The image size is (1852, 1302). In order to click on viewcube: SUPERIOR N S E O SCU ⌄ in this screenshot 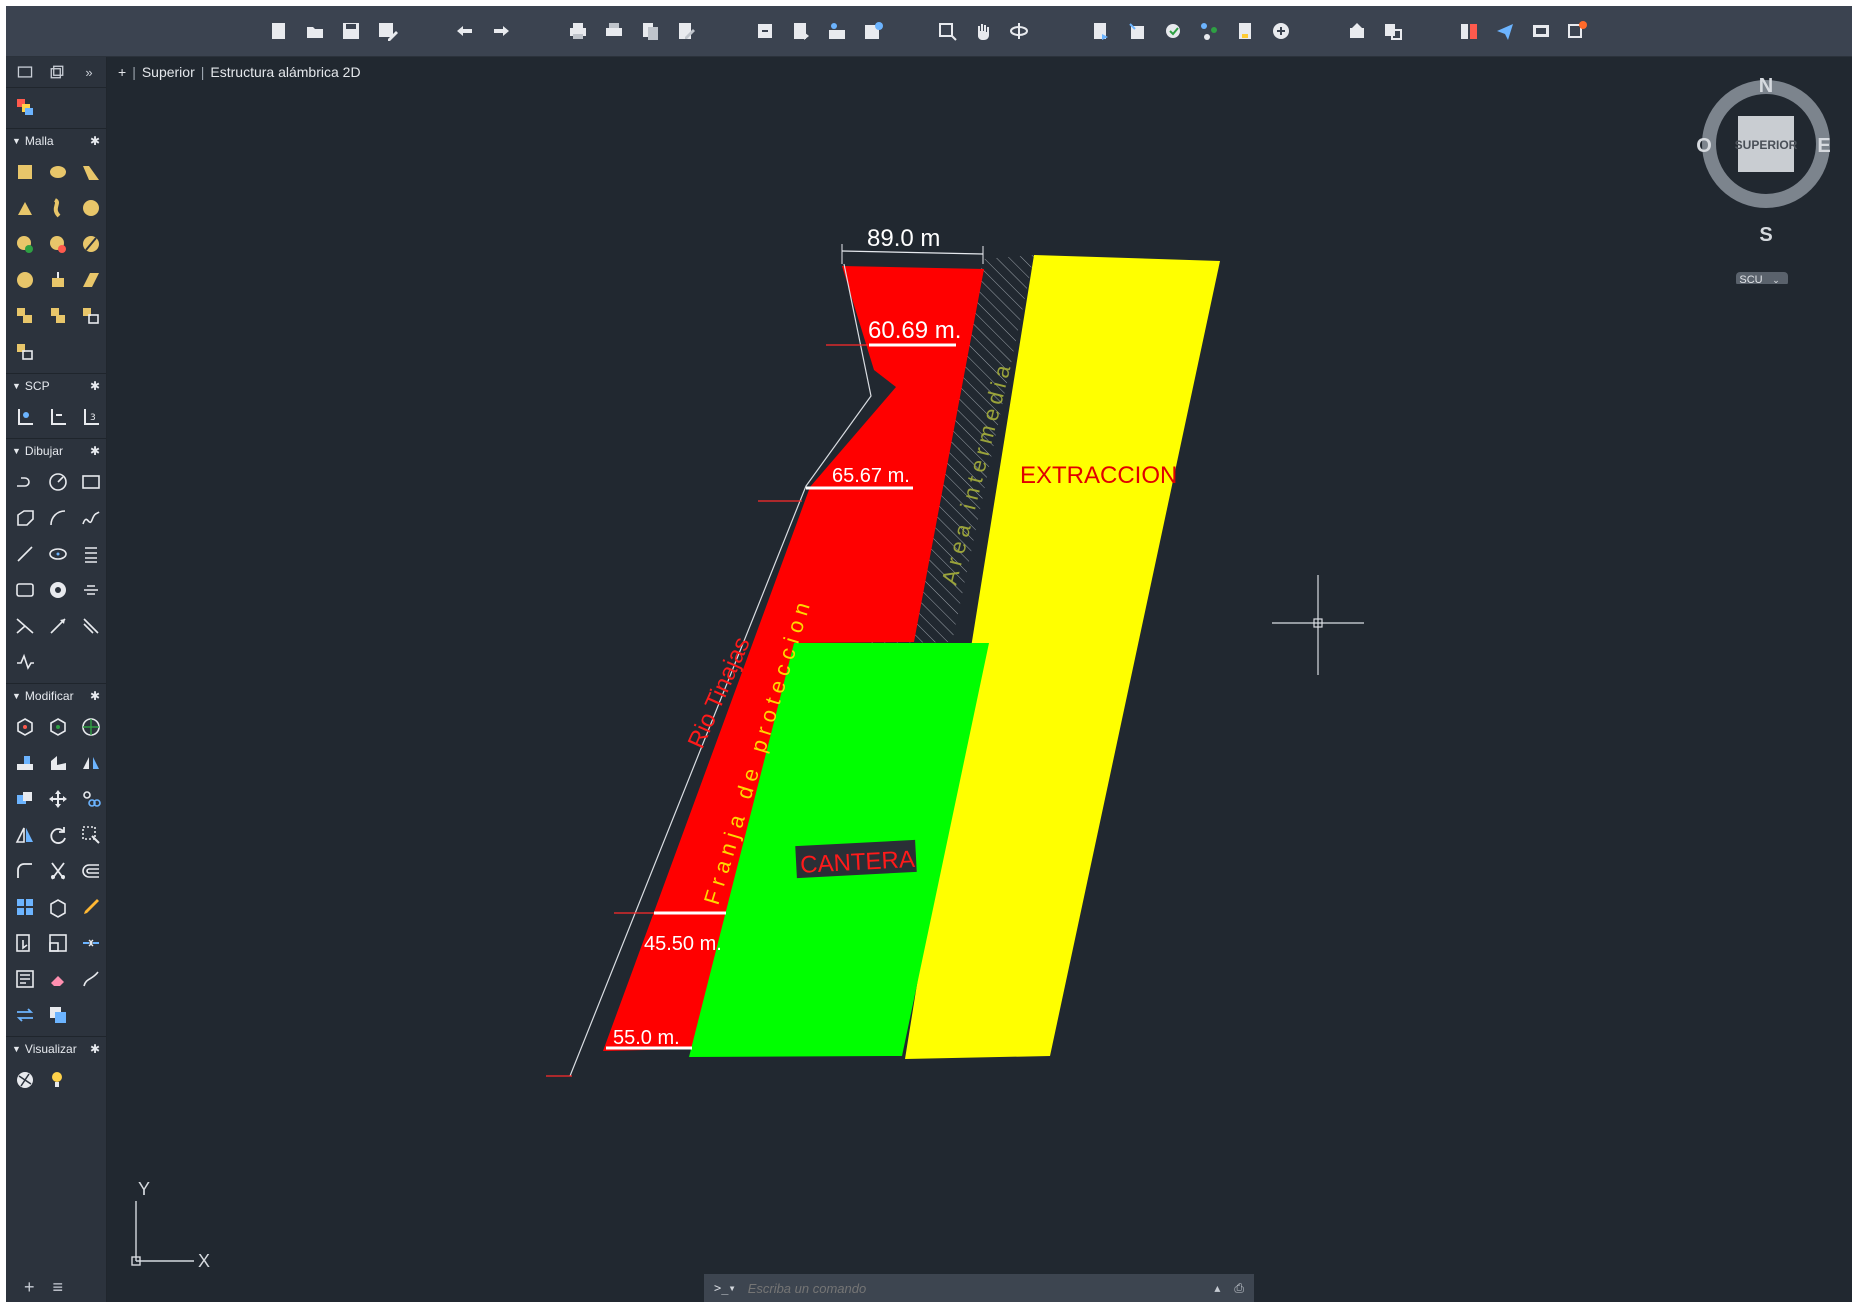, I will do `click(1766, 179)`.